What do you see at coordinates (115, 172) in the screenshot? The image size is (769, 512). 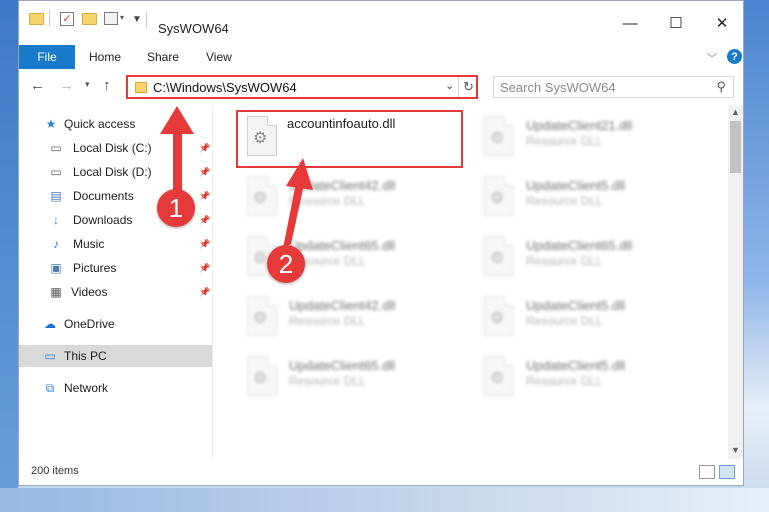 I see `sidebar-item-local-disk-d: ▭ Local Disk (D:) 📌` at bounding box center [115, 172].